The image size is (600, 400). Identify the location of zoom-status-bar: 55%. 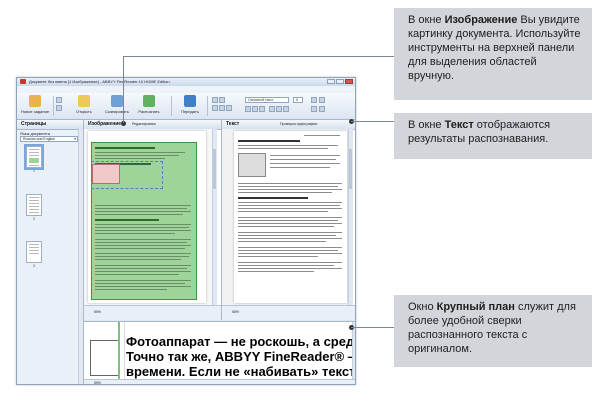
(219, 381).